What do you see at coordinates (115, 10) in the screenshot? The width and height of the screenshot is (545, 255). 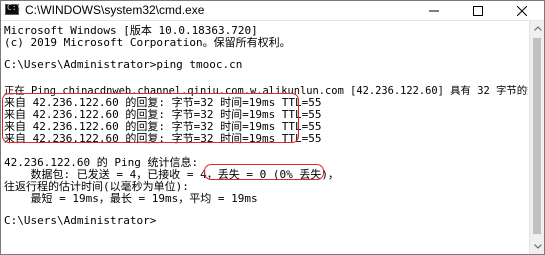 I see `window-title: C:\WINDOWS\system32\cmd.exe` at bounding box center [115, 10].